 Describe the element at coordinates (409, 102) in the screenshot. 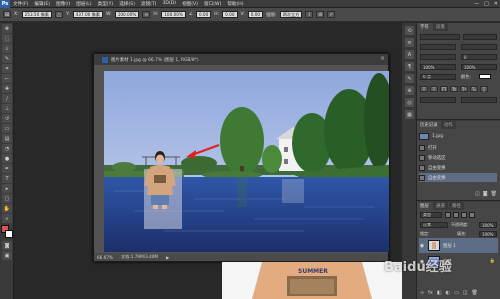

I see `navigator-icon: ◎` at that location.